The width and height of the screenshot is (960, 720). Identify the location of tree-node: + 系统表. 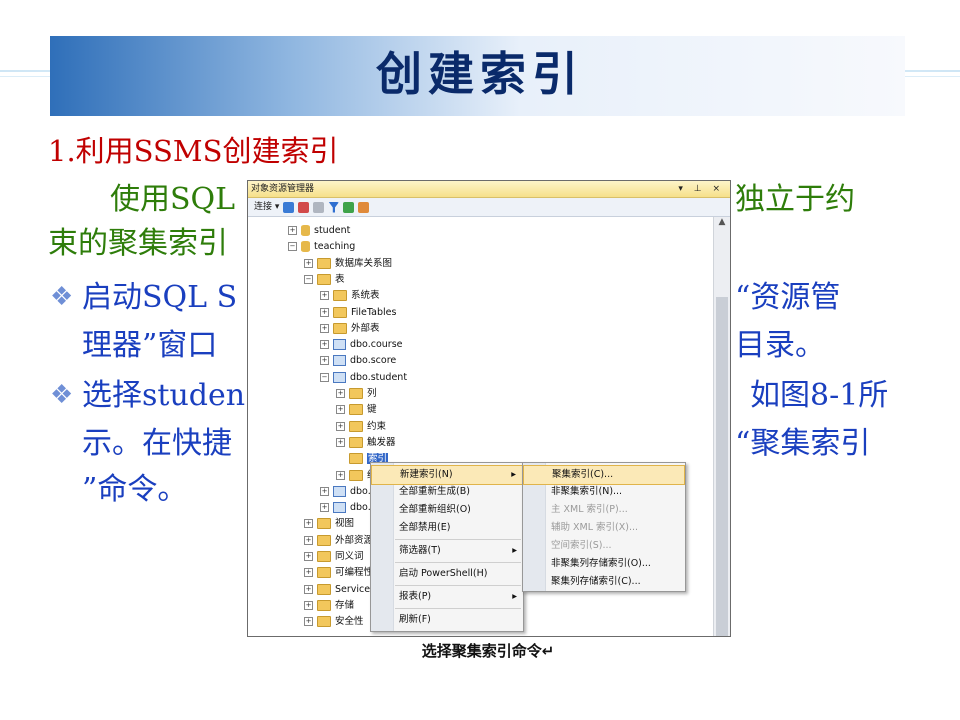
(350, 296).